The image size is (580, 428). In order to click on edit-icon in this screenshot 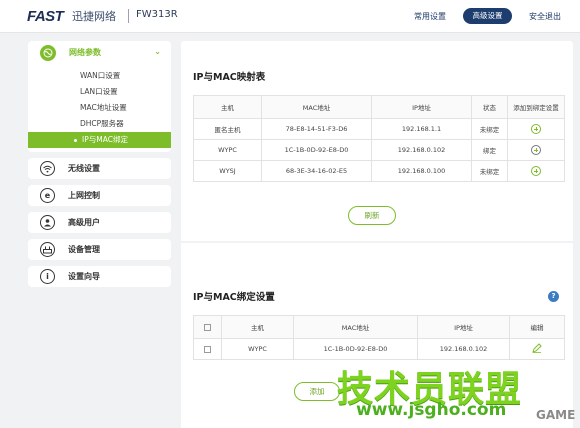, I will do `click(537, 349)`.